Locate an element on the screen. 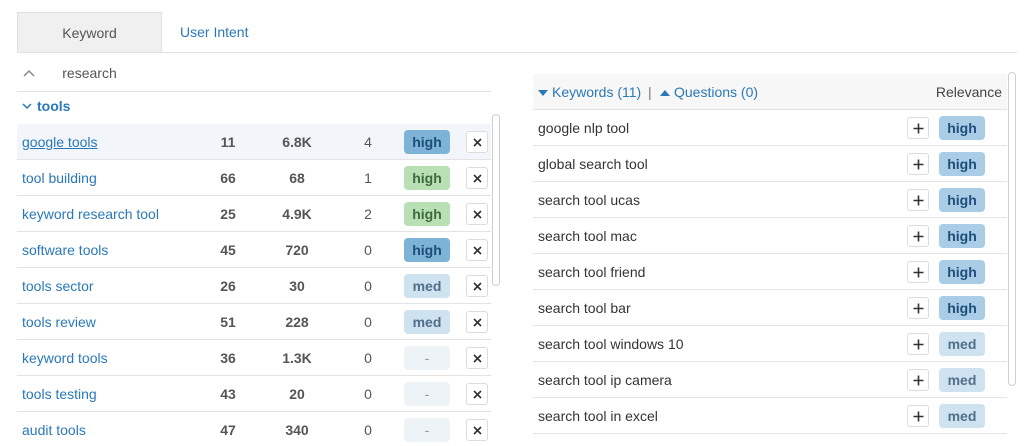 The image size is (1024, 446). suggestion-keyword: search tool mac is located at coordinates (587, 236).